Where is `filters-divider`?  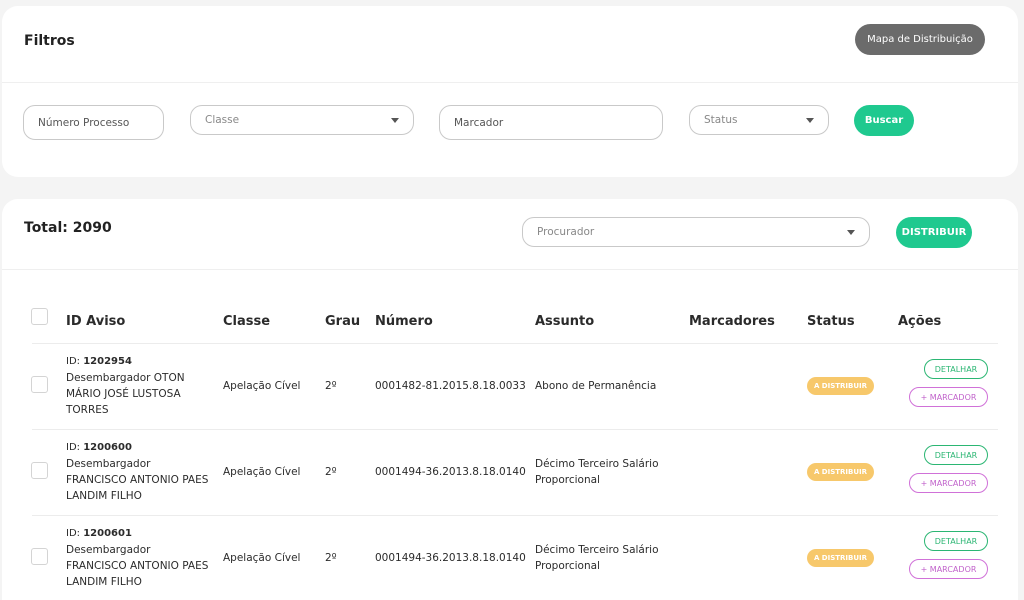 filters-divider is located at coordinates (510, 82).